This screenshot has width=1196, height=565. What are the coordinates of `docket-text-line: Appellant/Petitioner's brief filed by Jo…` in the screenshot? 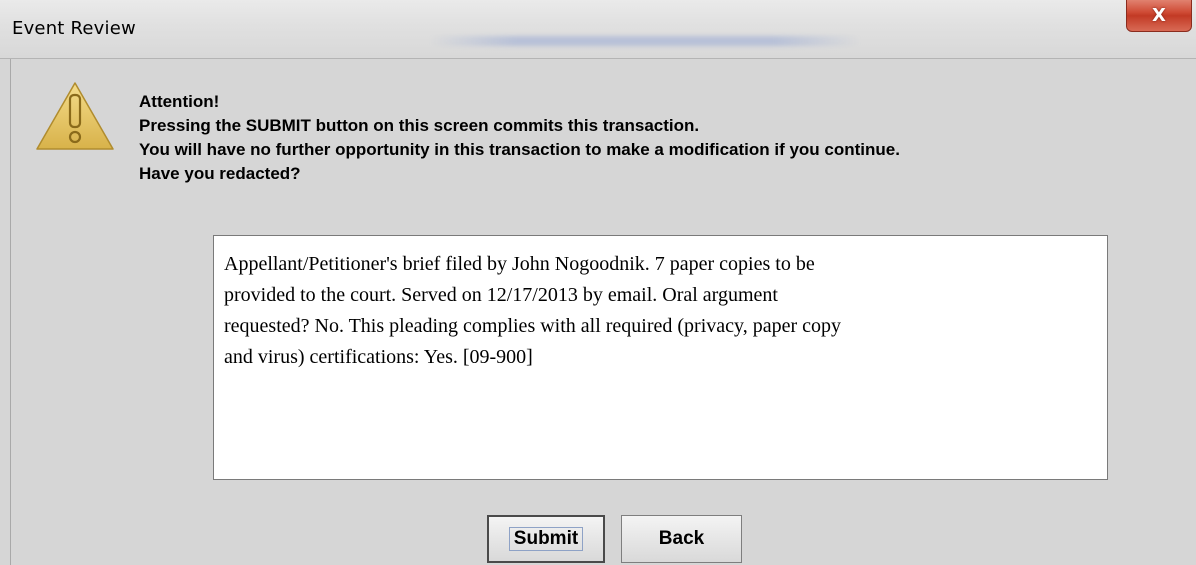 It's located at (519, 264).